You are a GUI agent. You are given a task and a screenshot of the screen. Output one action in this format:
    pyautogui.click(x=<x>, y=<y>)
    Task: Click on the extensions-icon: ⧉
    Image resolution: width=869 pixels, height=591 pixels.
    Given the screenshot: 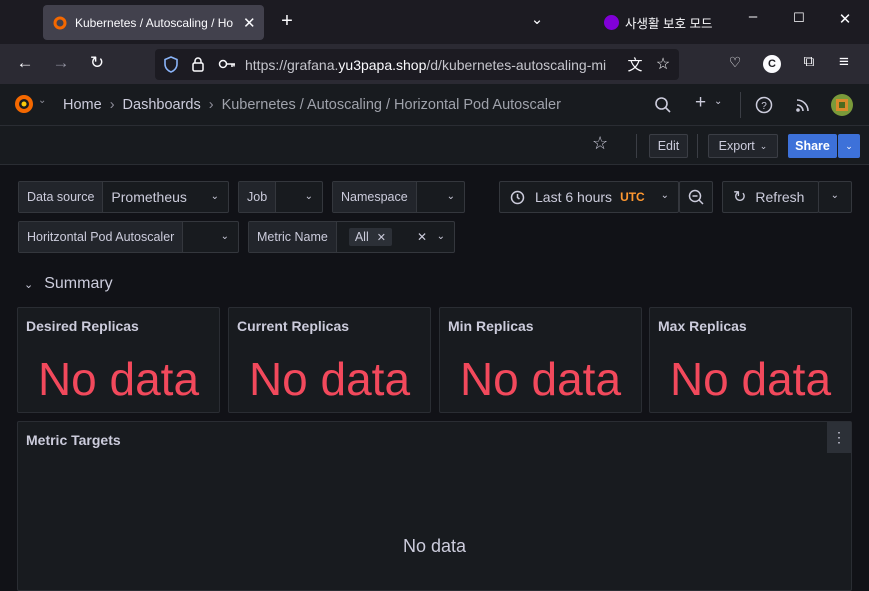 What is the action you would take?
    pyautogui.click(x=809, y=61)
    